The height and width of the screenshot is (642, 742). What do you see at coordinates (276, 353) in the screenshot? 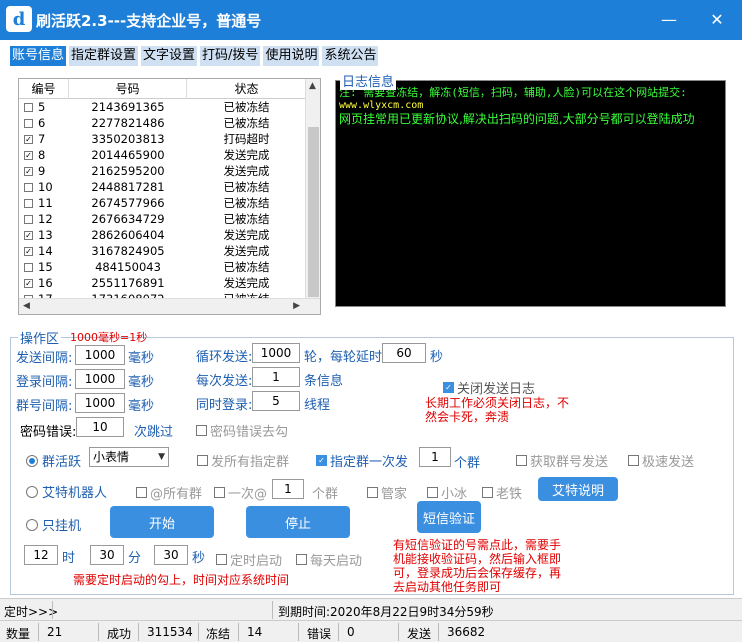
I see `loop-send-input: 1000` at bounding box center [276, 353].